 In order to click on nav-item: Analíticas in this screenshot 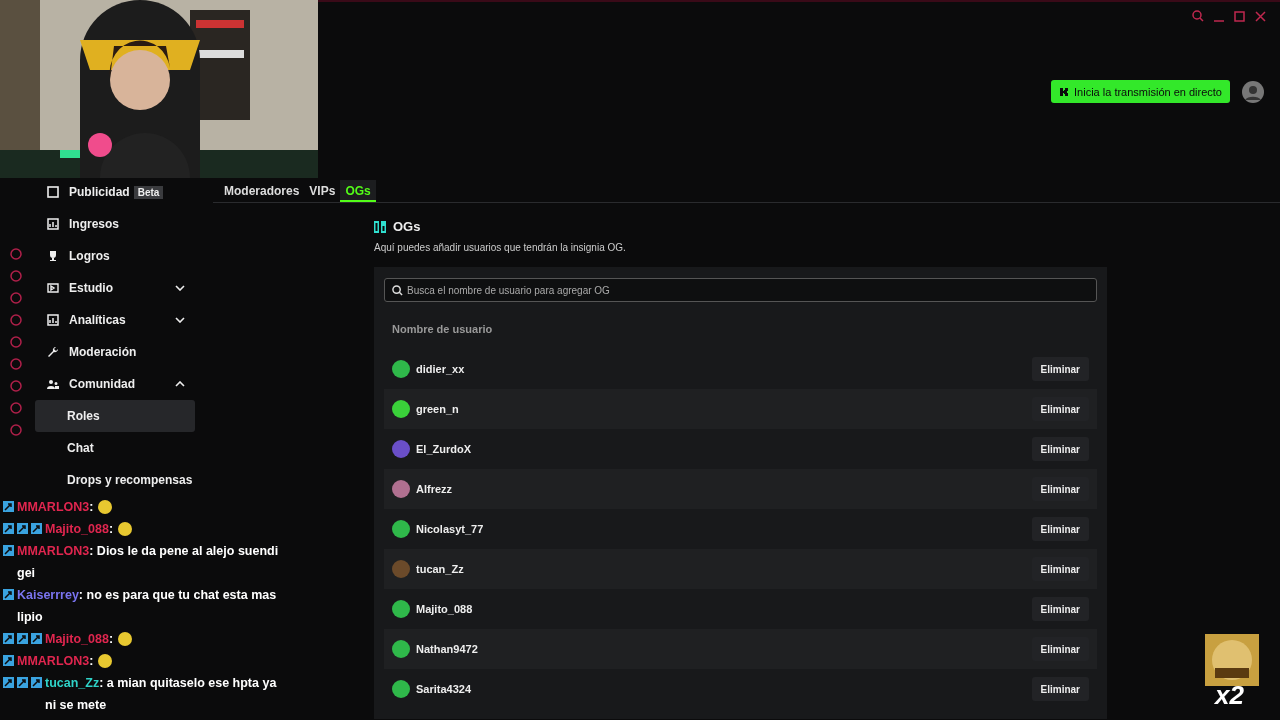, I will do `click(115, 320)`.